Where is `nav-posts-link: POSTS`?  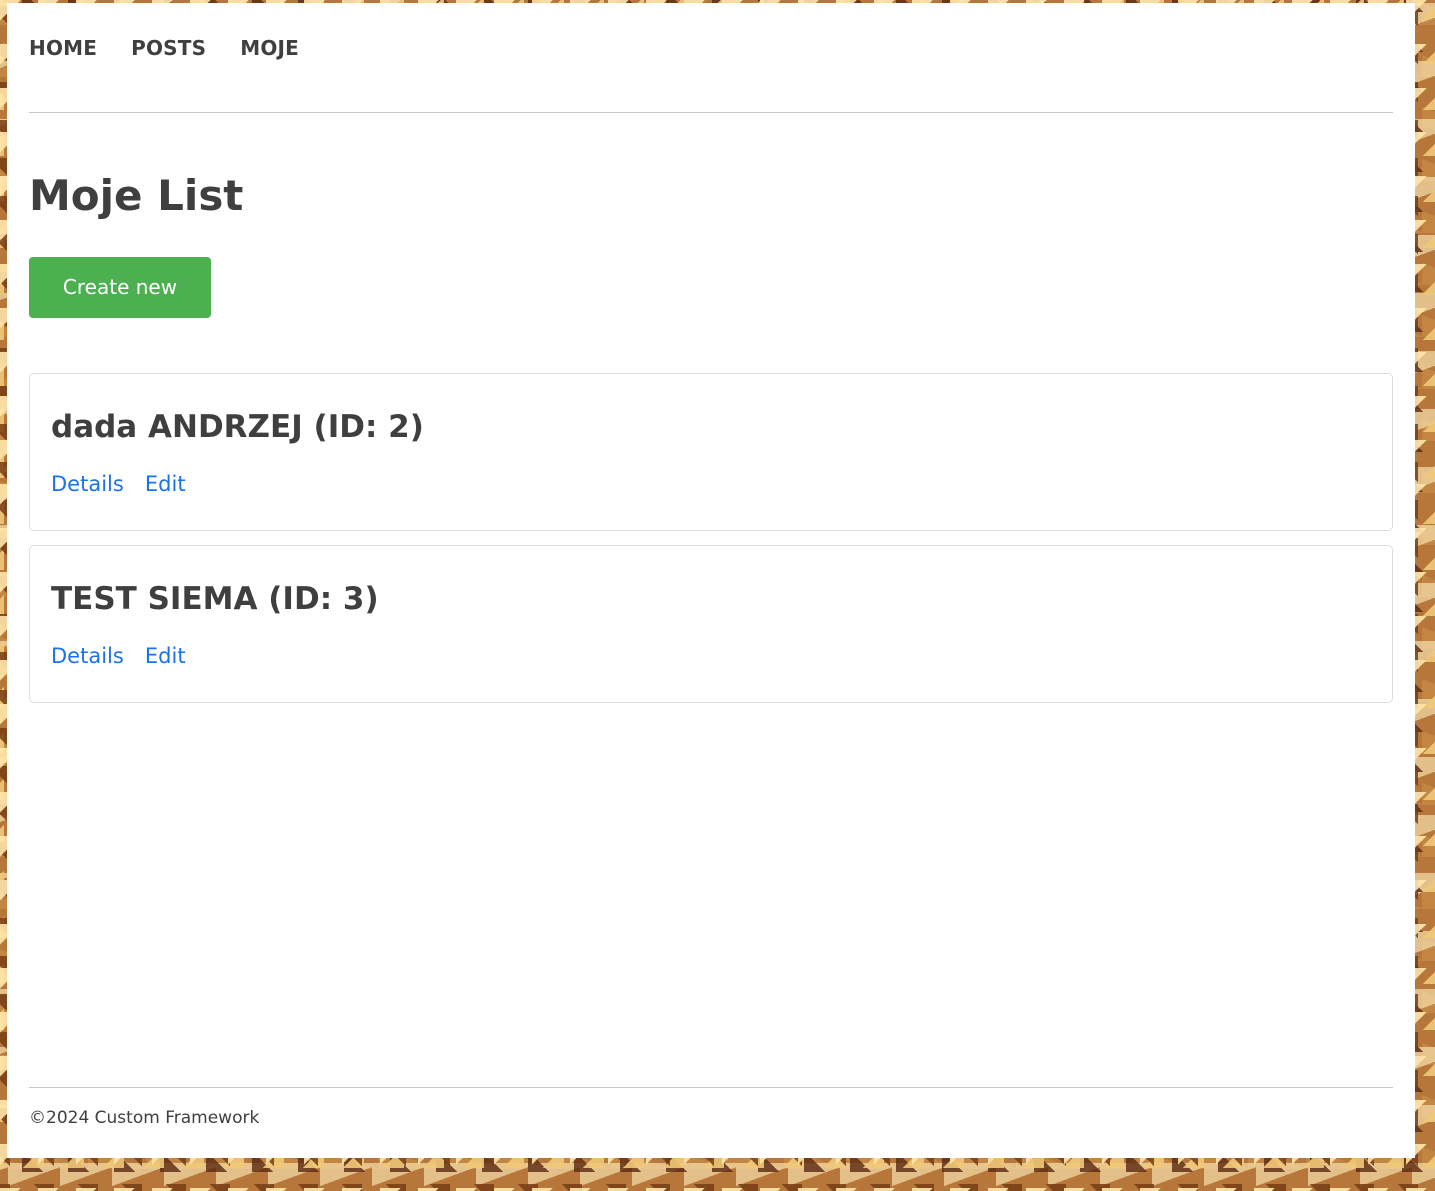 nav-posts-link: POSTS is located at coordinates (168, 48).